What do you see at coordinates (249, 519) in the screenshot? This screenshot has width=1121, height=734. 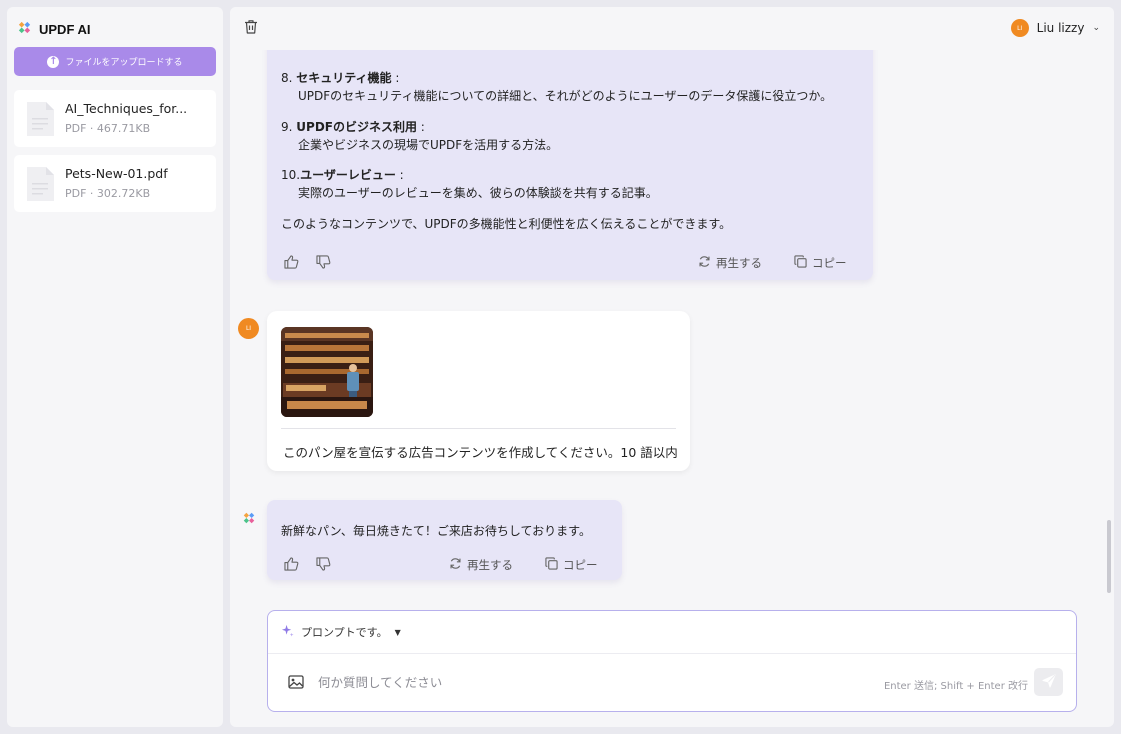 I see `updf-ai-avatar-icon` at bounding box center [249, 519].